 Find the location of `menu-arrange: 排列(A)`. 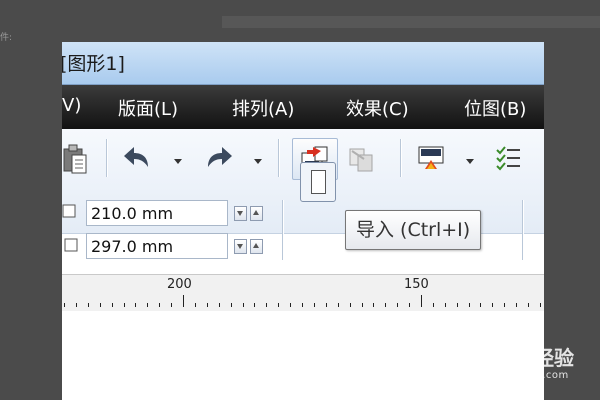

menu-arrange: 排列(A) is located at coordinates (263, 108).